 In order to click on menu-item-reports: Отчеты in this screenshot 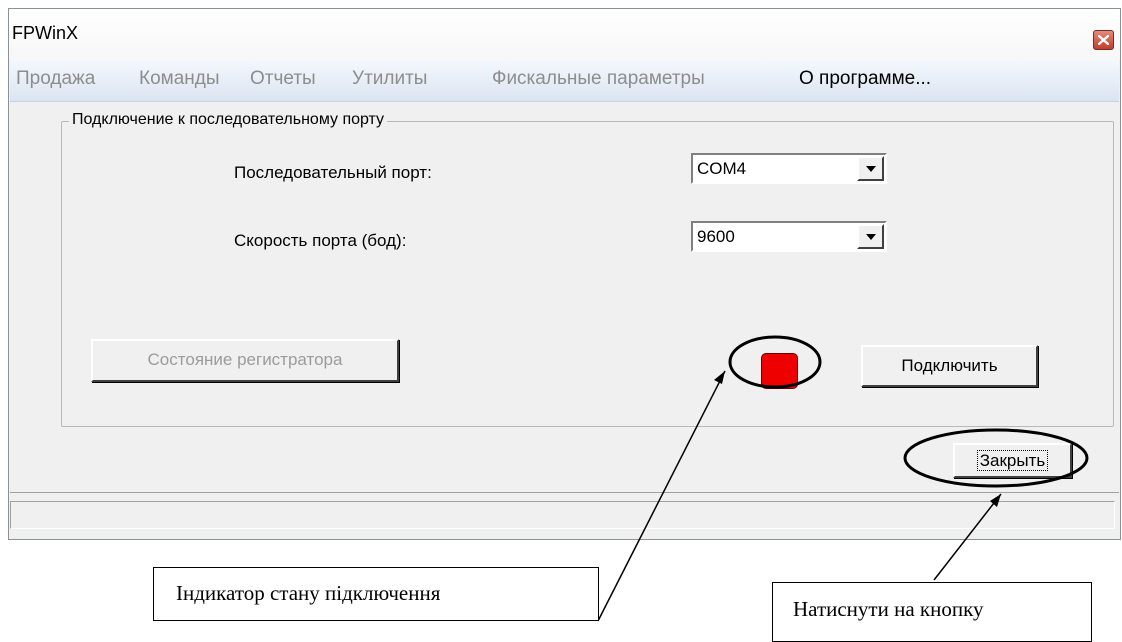, I will do `click(283, 79)`.